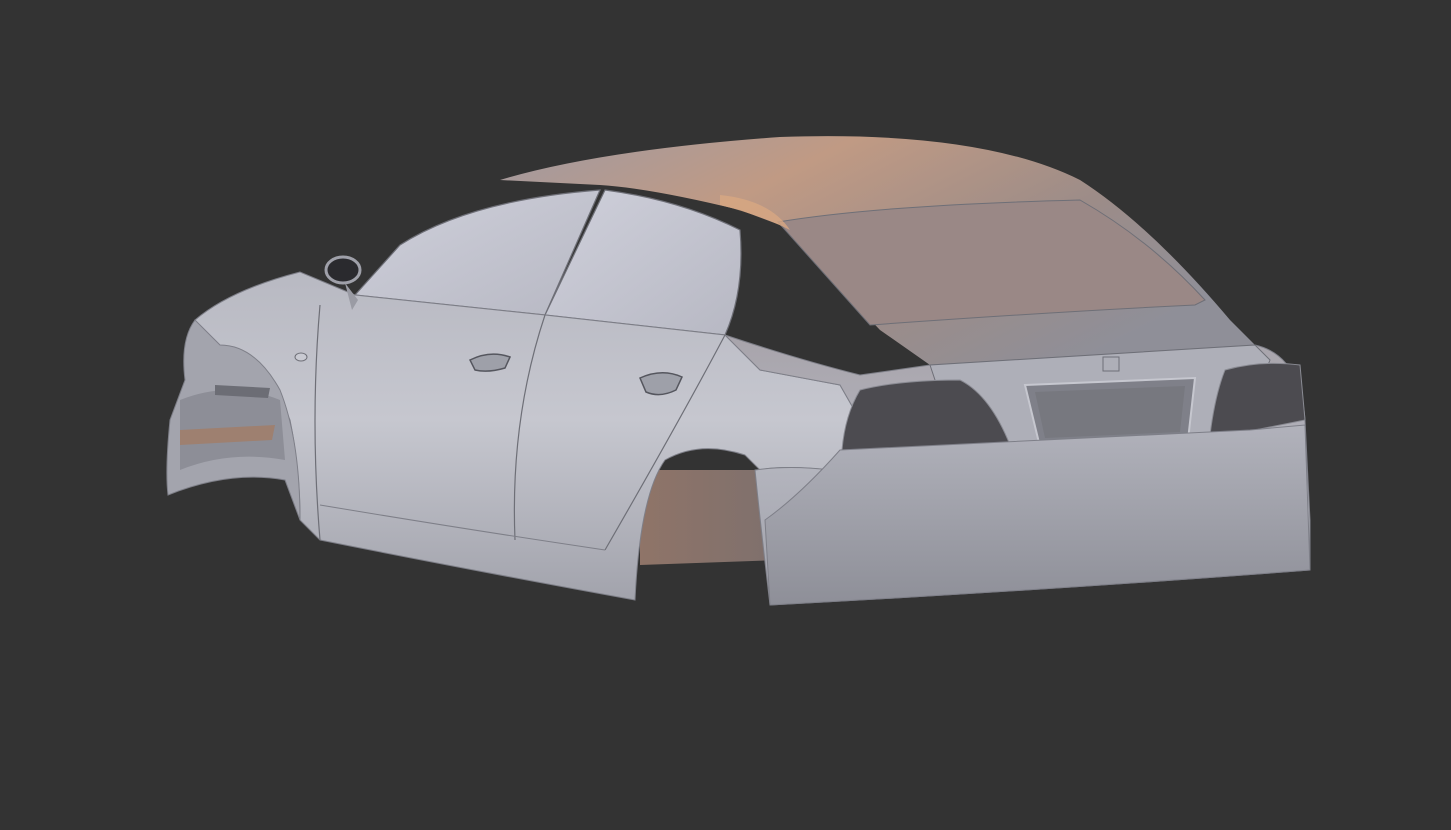 The image size is (1451, 830). What do you see at coordinates (490, 362) in the screenshot?
I see `front-door-handle` at bounding box center [490, 362].